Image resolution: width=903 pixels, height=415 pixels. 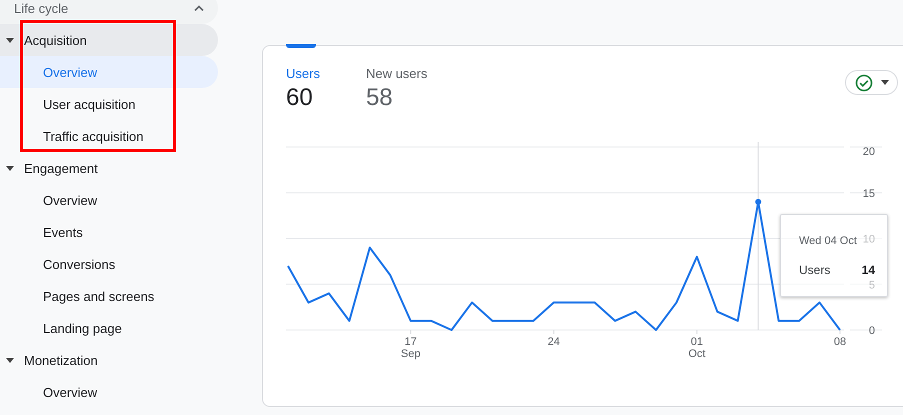 I want to click on metric-tab: Users 60, so click(x=303, y=89).